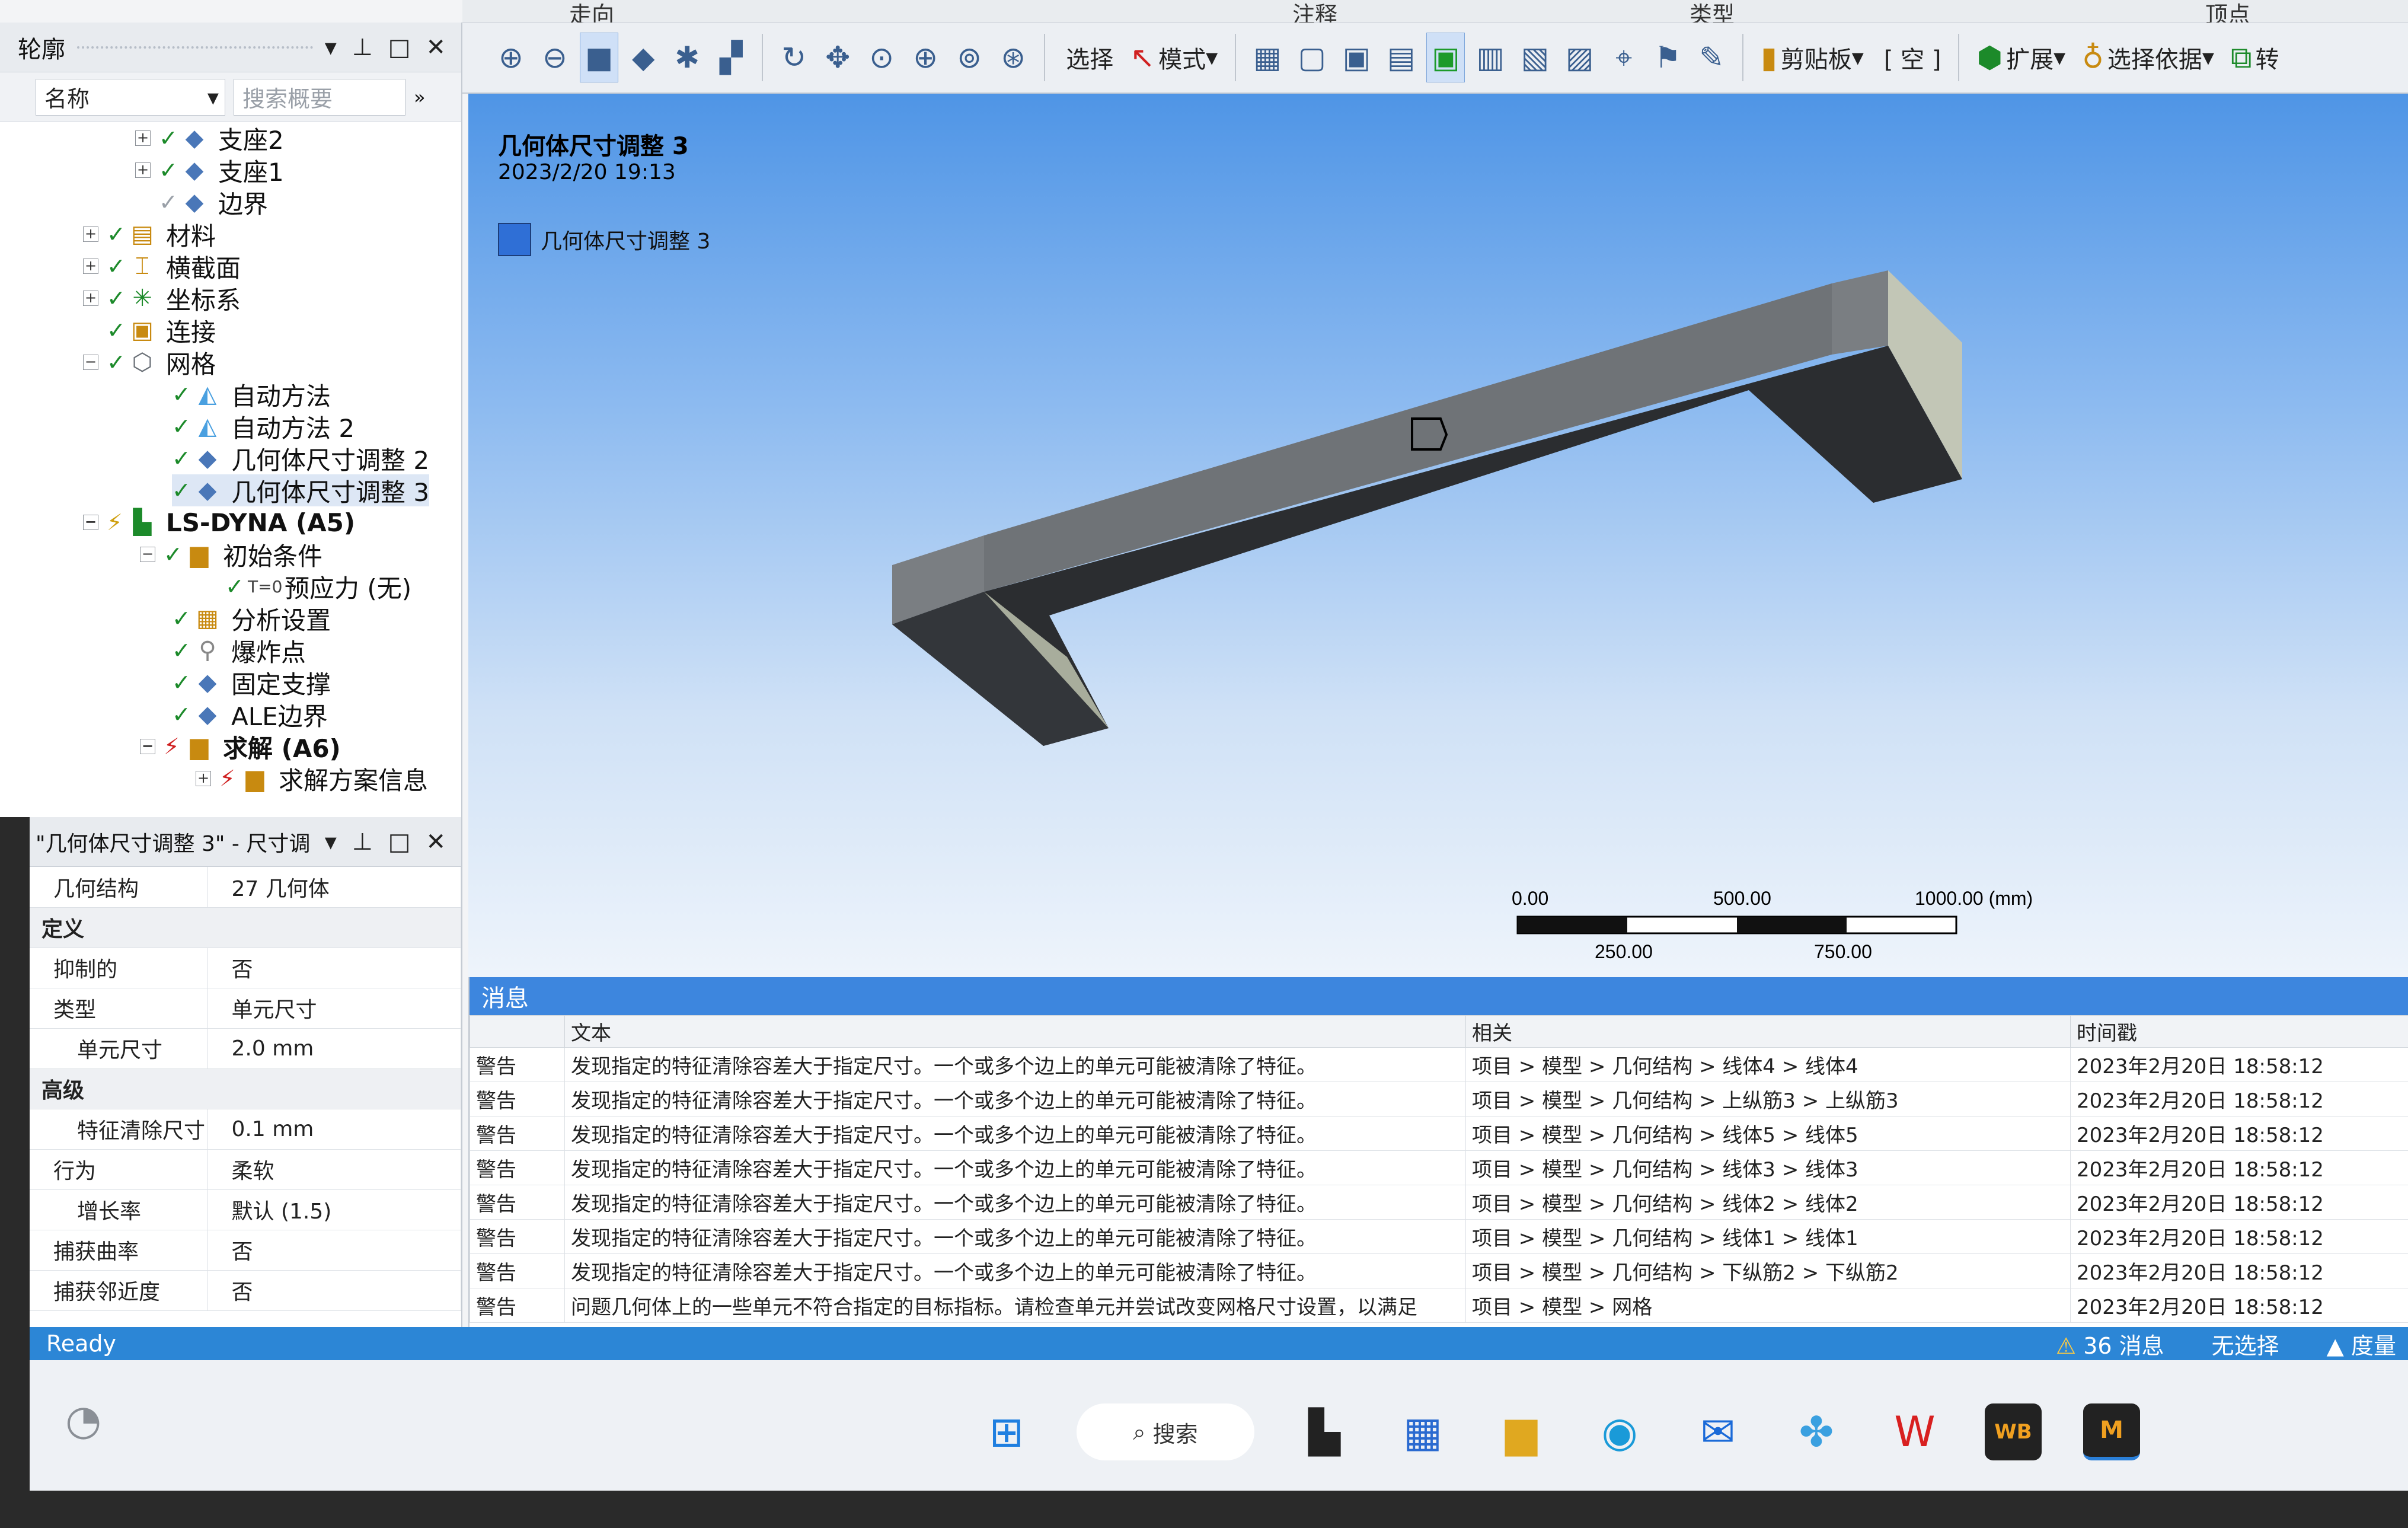  What do you see at coordinates (1311, 57) in the screenshot?
I see `select-face-button: ▢` at bounding box center [1311, 57].